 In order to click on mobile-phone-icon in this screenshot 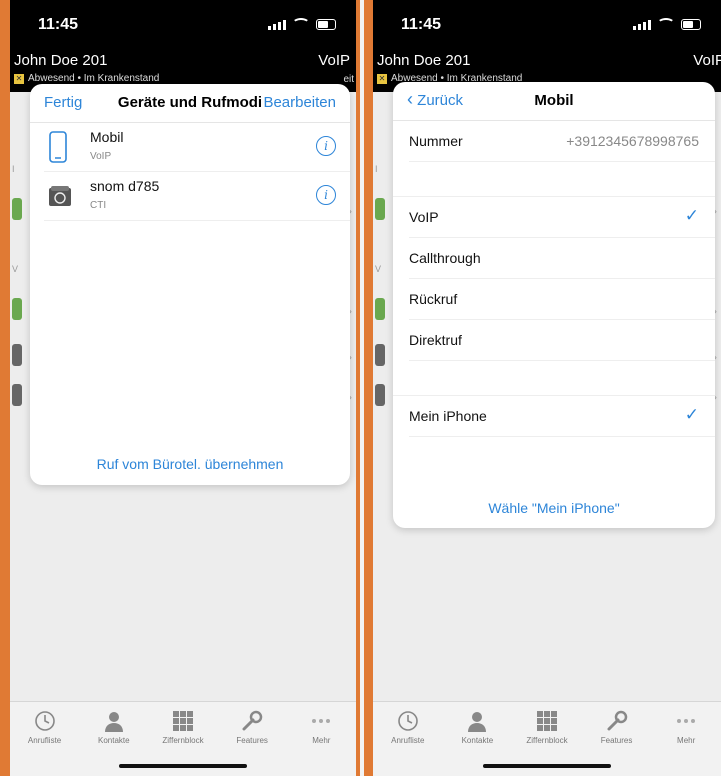, I will do `click(58, 147)`.